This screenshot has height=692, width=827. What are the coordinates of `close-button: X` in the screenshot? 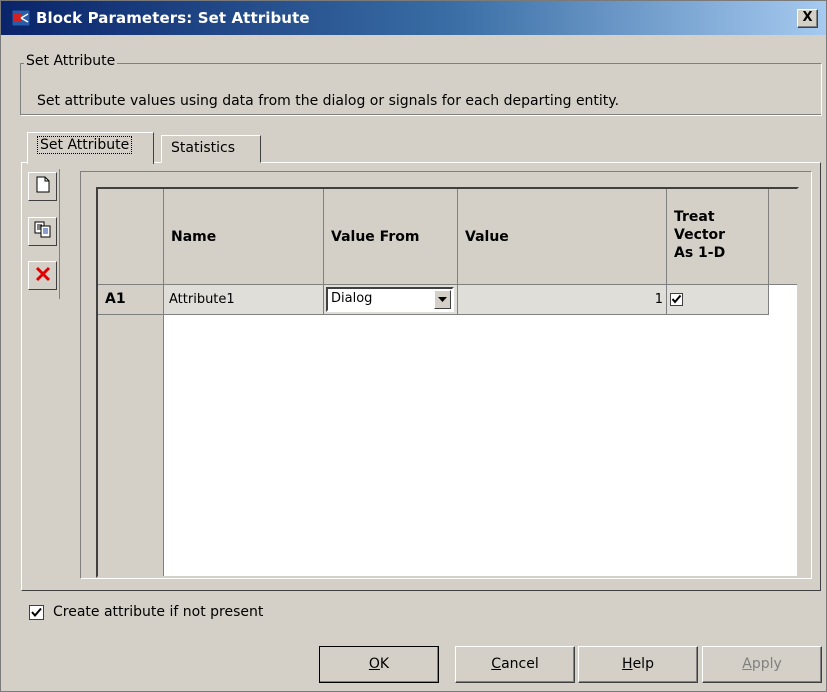 It's located at (807, 18).